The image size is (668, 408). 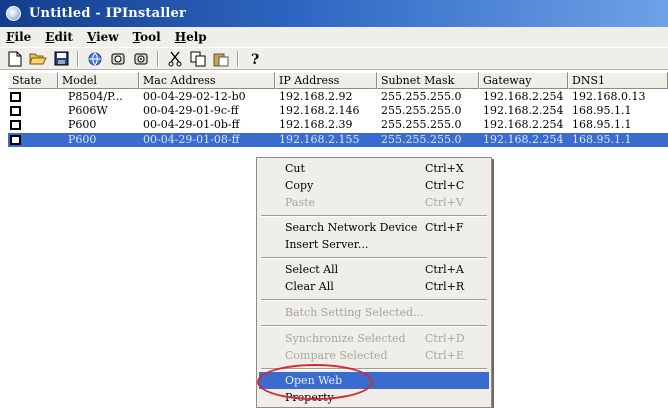 I want to click on menu-item-paste: Paste Ctrl+V, so click(x=374, y=202).